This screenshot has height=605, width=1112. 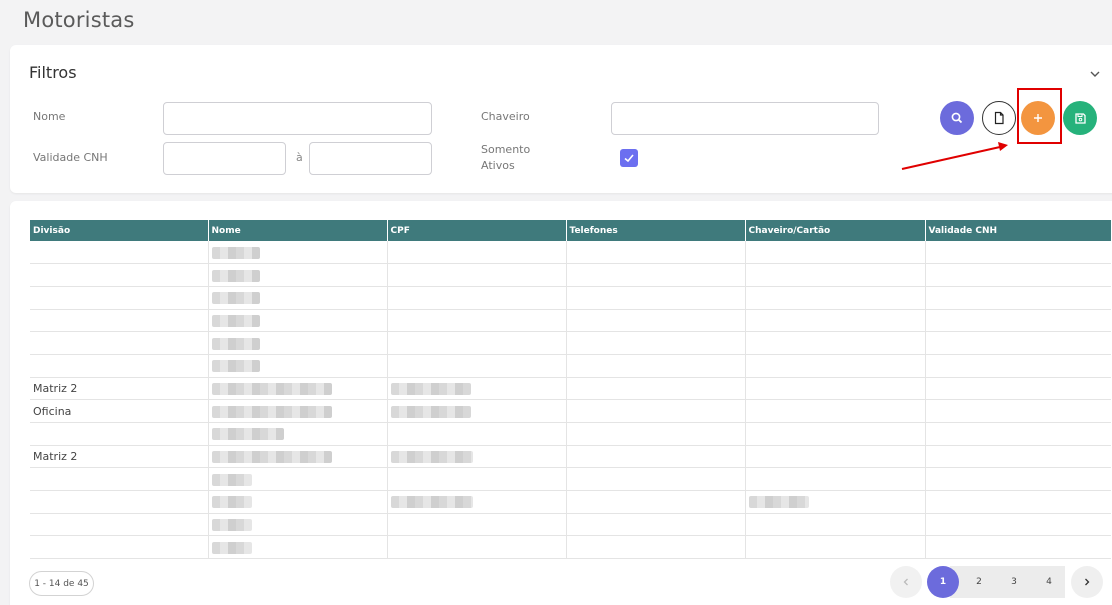 I want to click on column-header-validade-cnh: Validade CNH, so click(x=1018, y=230).